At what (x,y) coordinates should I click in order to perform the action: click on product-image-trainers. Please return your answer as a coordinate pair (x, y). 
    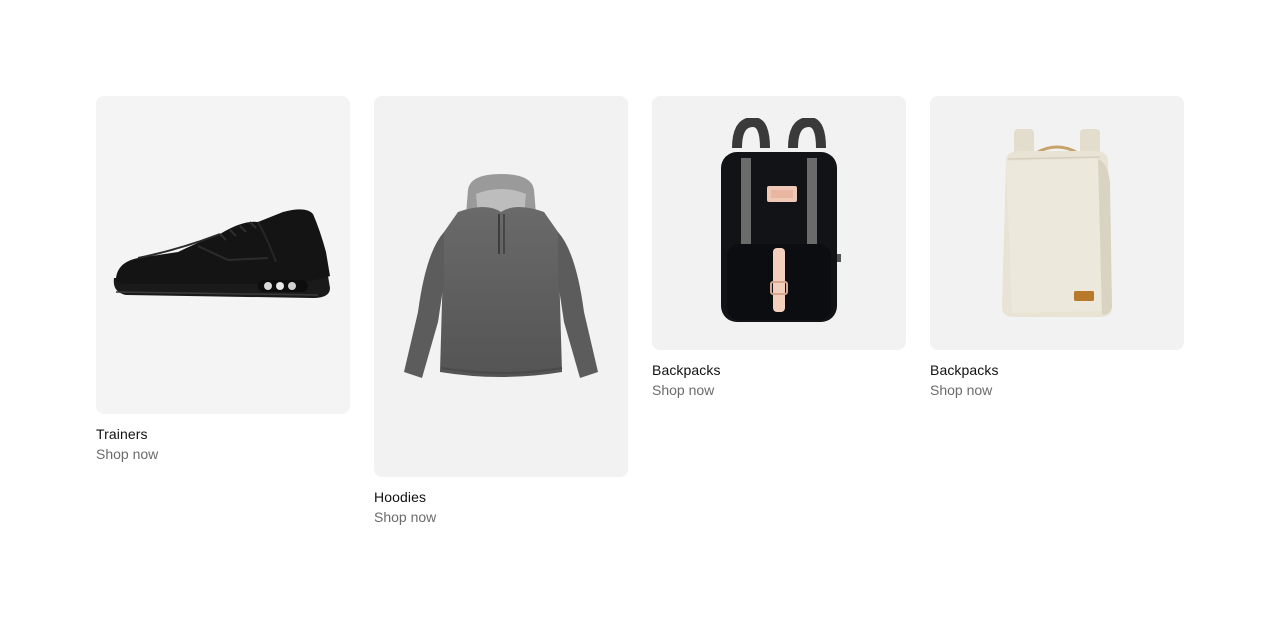
    Looking at the image, I should click on (223, 255).